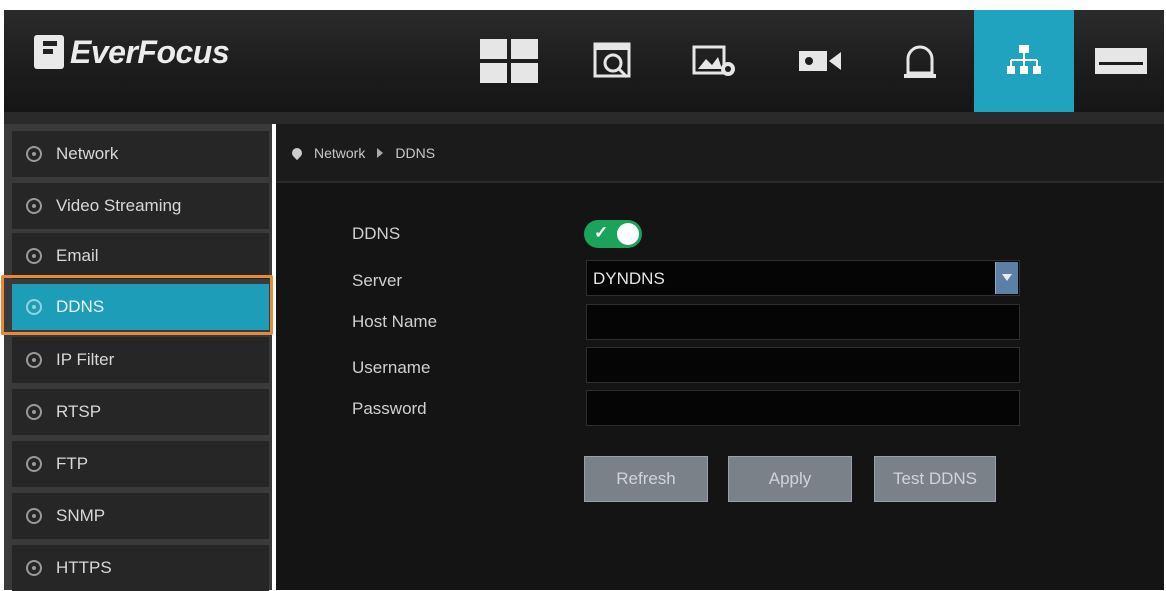 The width and height of the screenshot is (1166, 591). I want to click on hdd-icon, so click(1121, 61).